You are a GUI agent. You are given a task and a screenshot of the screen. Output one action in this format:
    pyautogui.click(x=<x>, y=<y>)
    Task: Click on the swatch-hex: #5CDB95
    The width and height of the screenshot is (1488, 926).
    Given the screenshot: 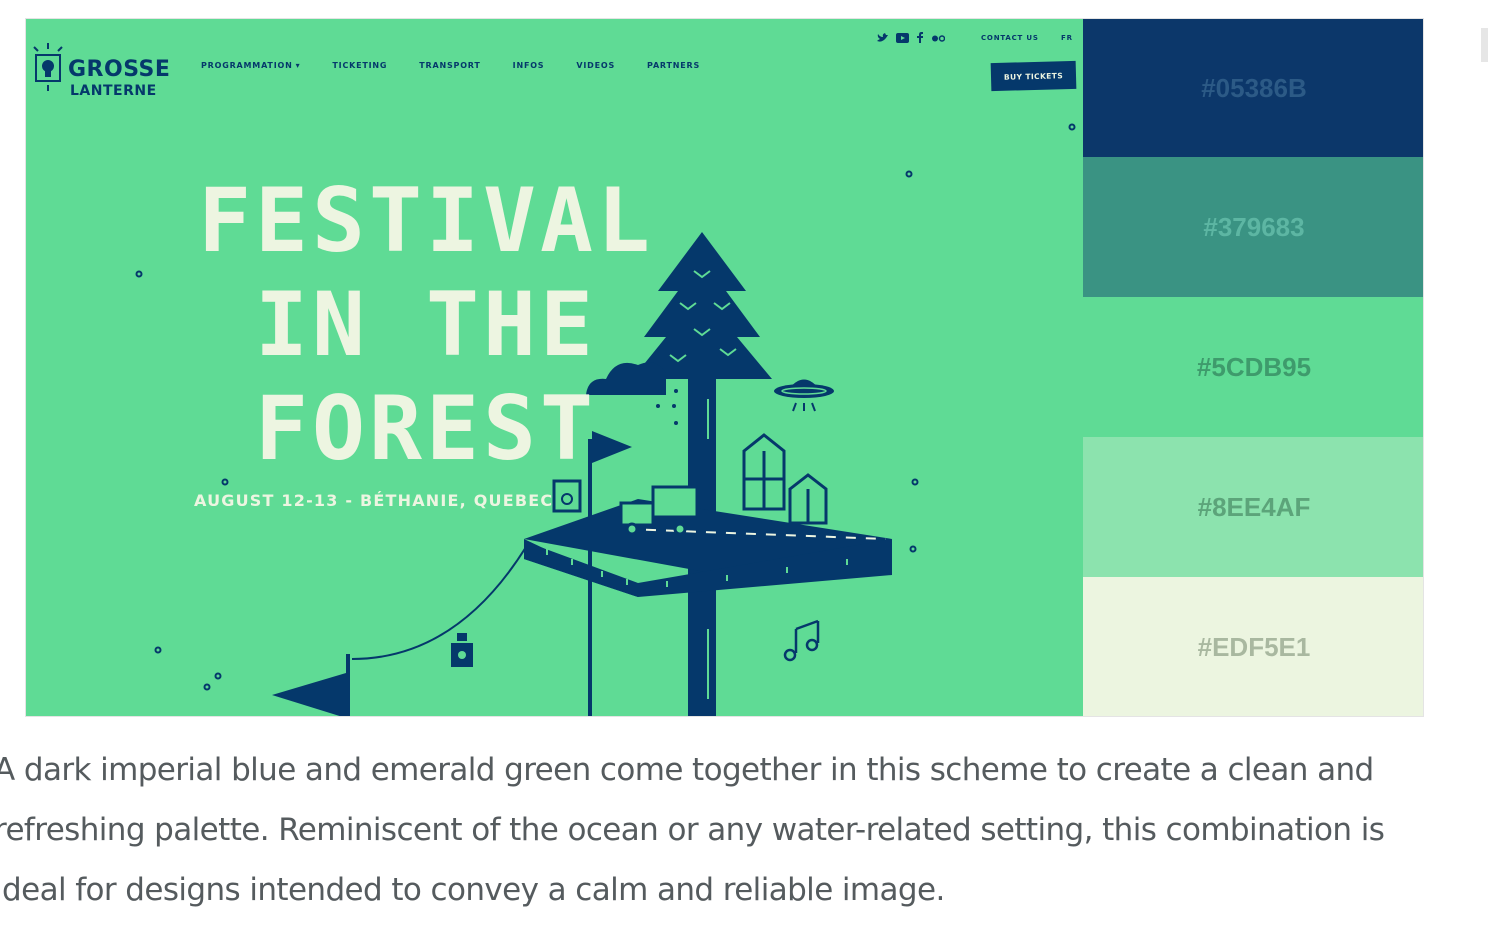 What is the action you would take?
    pyautogui.click(x=1254, y=366)
    